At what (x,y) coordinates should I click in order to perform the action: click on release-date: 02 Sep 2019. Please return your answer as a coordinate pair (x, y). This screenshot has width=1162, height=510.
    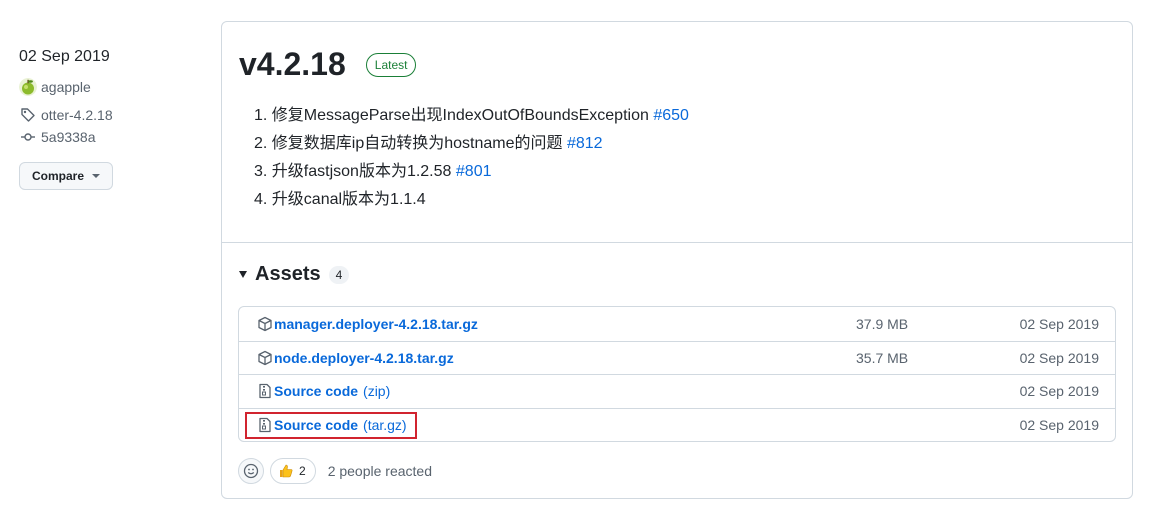
    Looking at the image, I should click on (64, 56).